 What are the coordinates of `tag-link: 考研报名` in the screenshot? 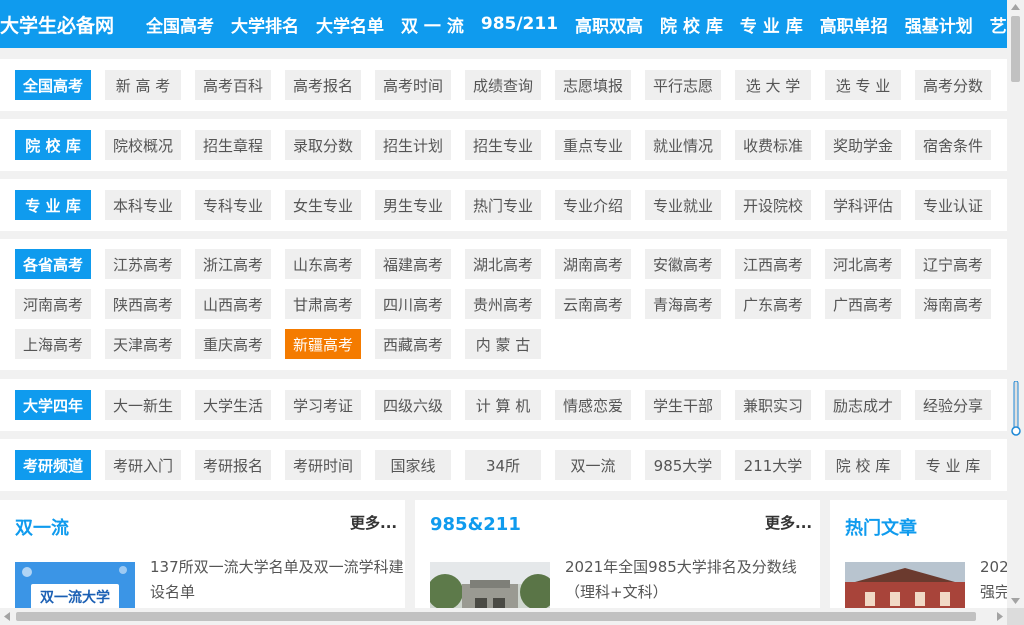 It's located at (233, 465).